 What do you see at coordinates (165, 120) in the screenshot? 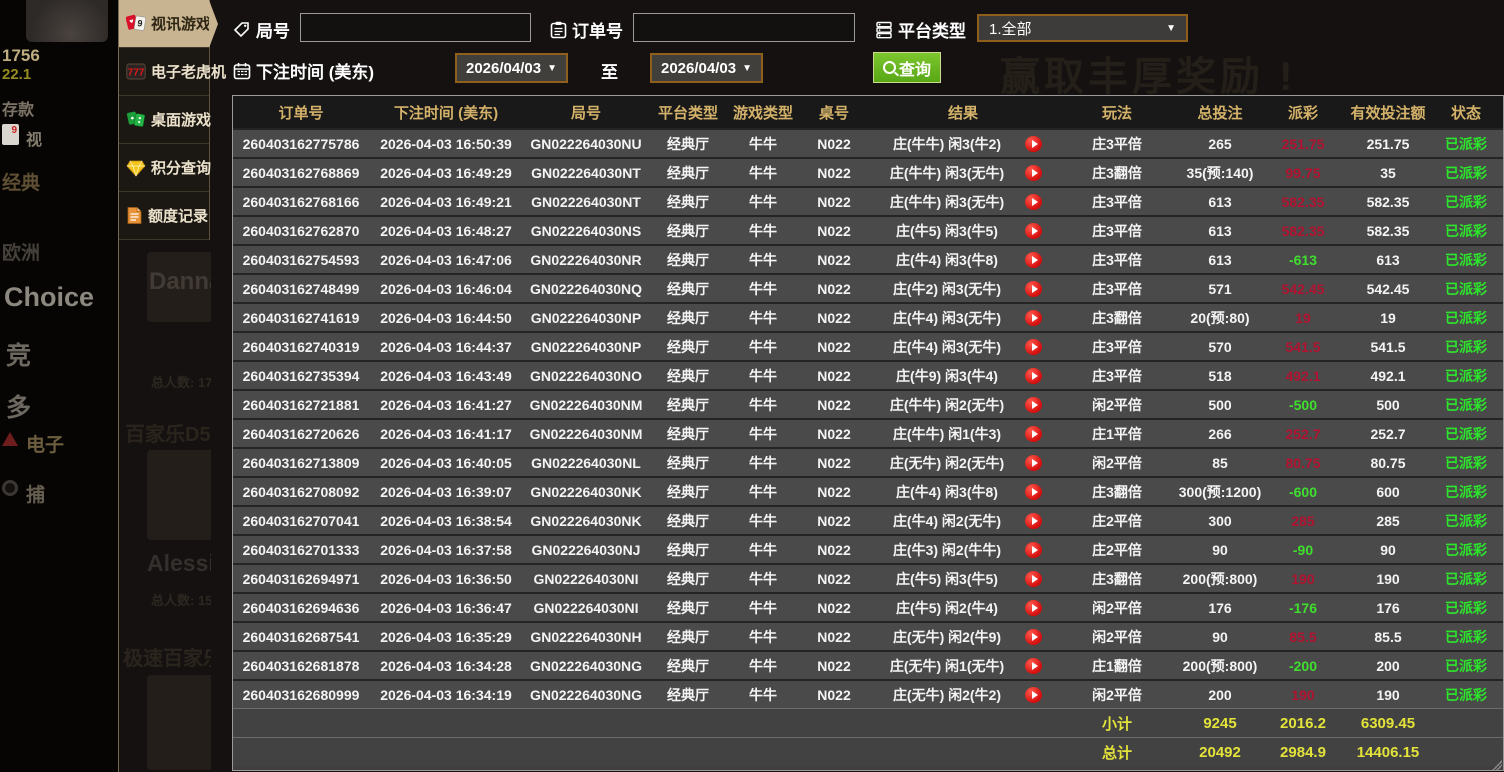
I see `sidebar-item-table-games: 桌面游戏` at bounding box center [165, 120].